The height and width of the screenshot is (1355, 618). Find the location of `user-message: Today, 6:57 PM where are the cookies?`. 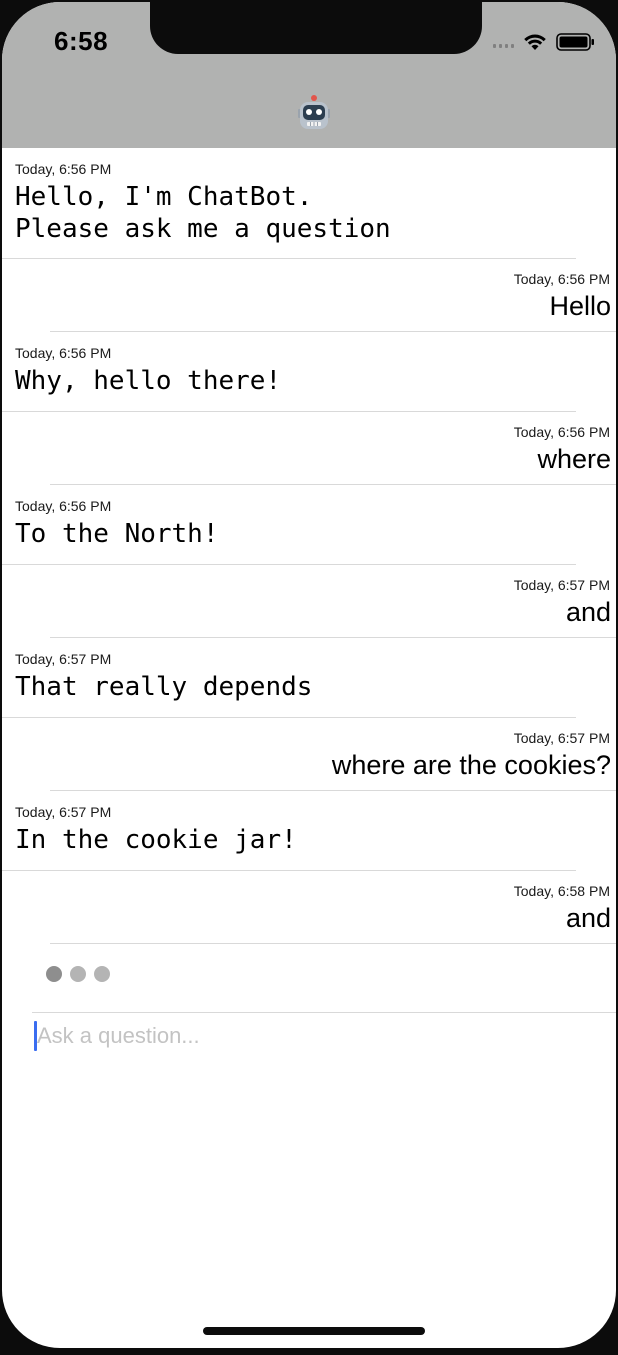

user-message: Today, 6:57 PM where are the cookies? is located at coordinates (309, 754).